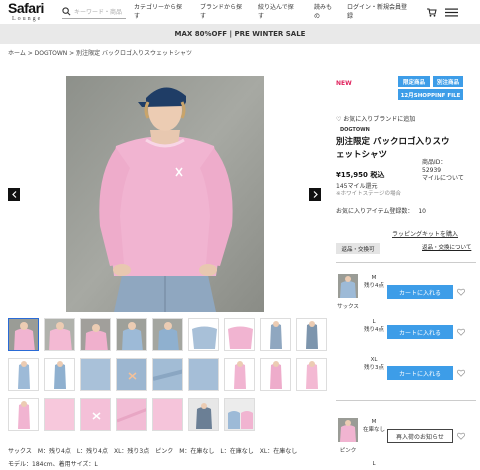  What do you see at coordinates (348, 286) in the screenshot?
I see `variant-image-blue` at bounding box center [348, 286].